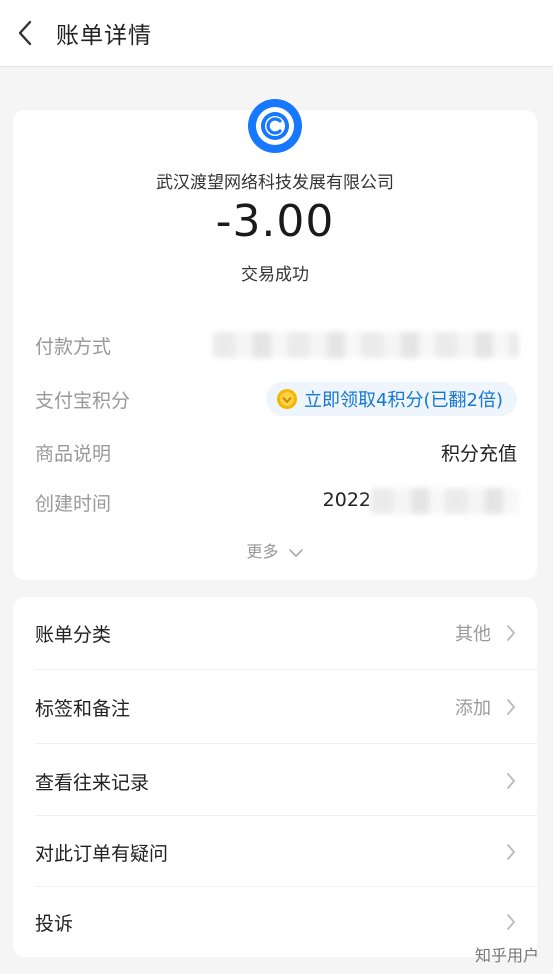 The image size is (553, 974). What do you see at coordinates (83, 708) in the screenshot?
I see `tags-notes-label: 标签和备注` at bounding box center [83, 708].